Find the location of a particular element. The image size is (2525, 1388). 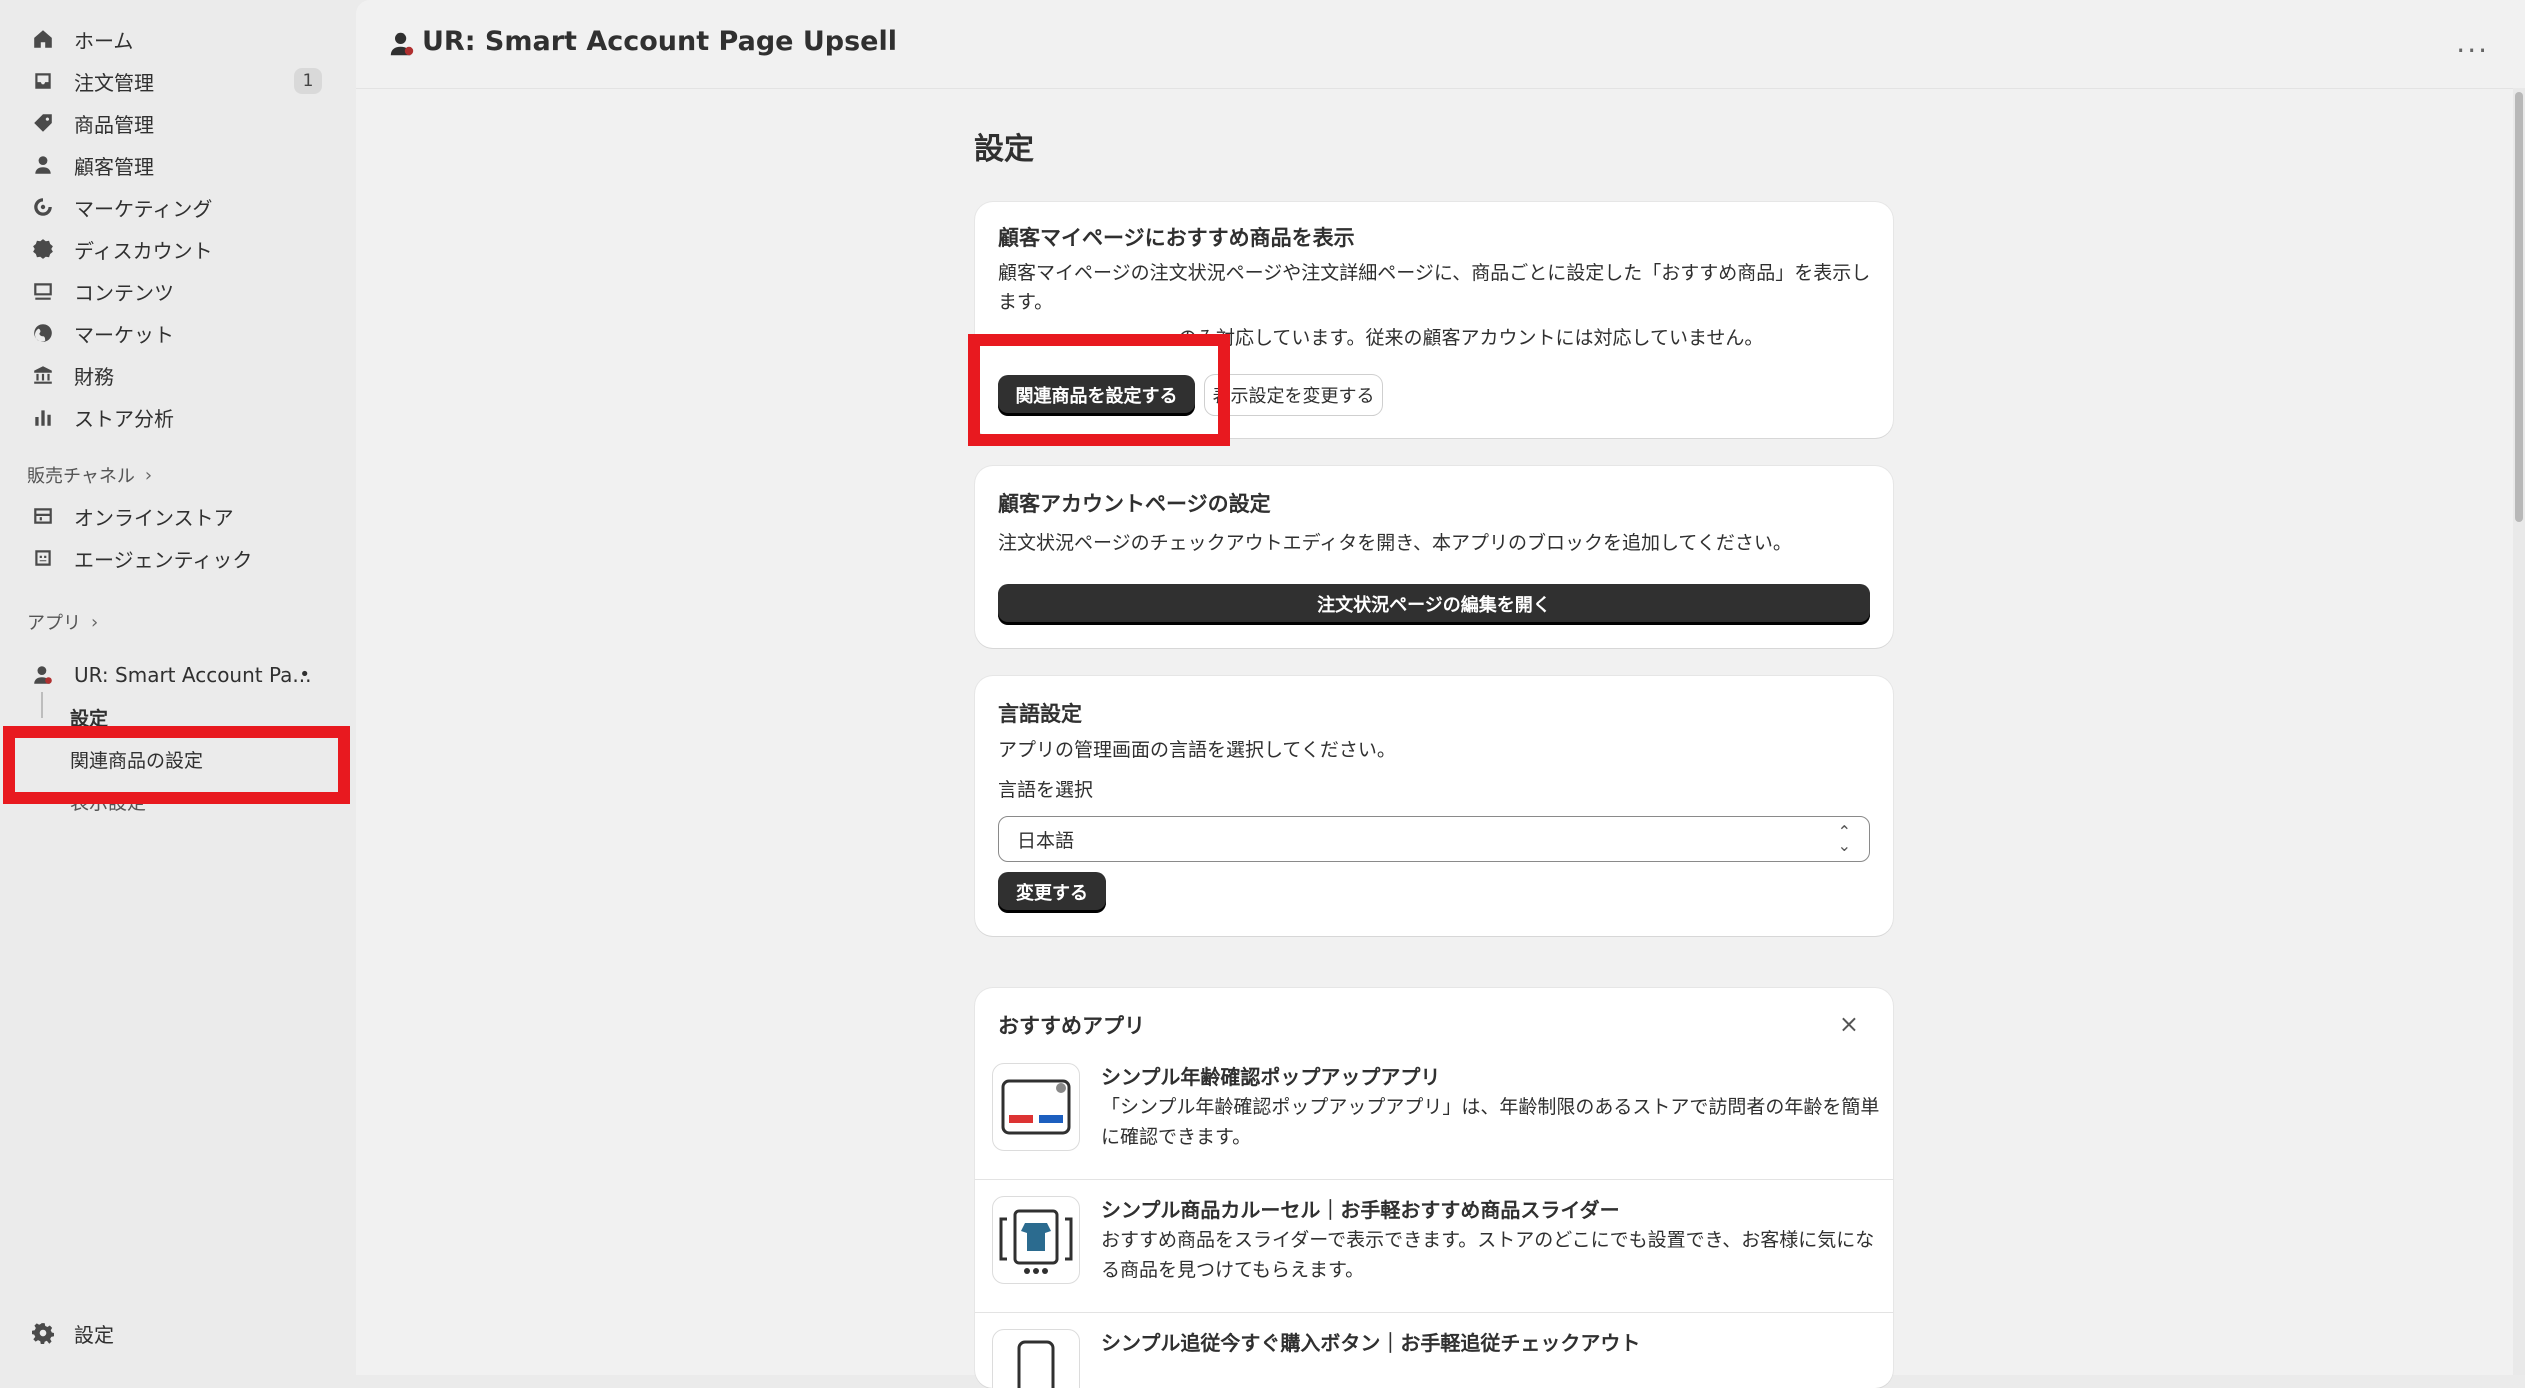

sidebar-item-label: 設定 is located at coordinates (94, 1334).